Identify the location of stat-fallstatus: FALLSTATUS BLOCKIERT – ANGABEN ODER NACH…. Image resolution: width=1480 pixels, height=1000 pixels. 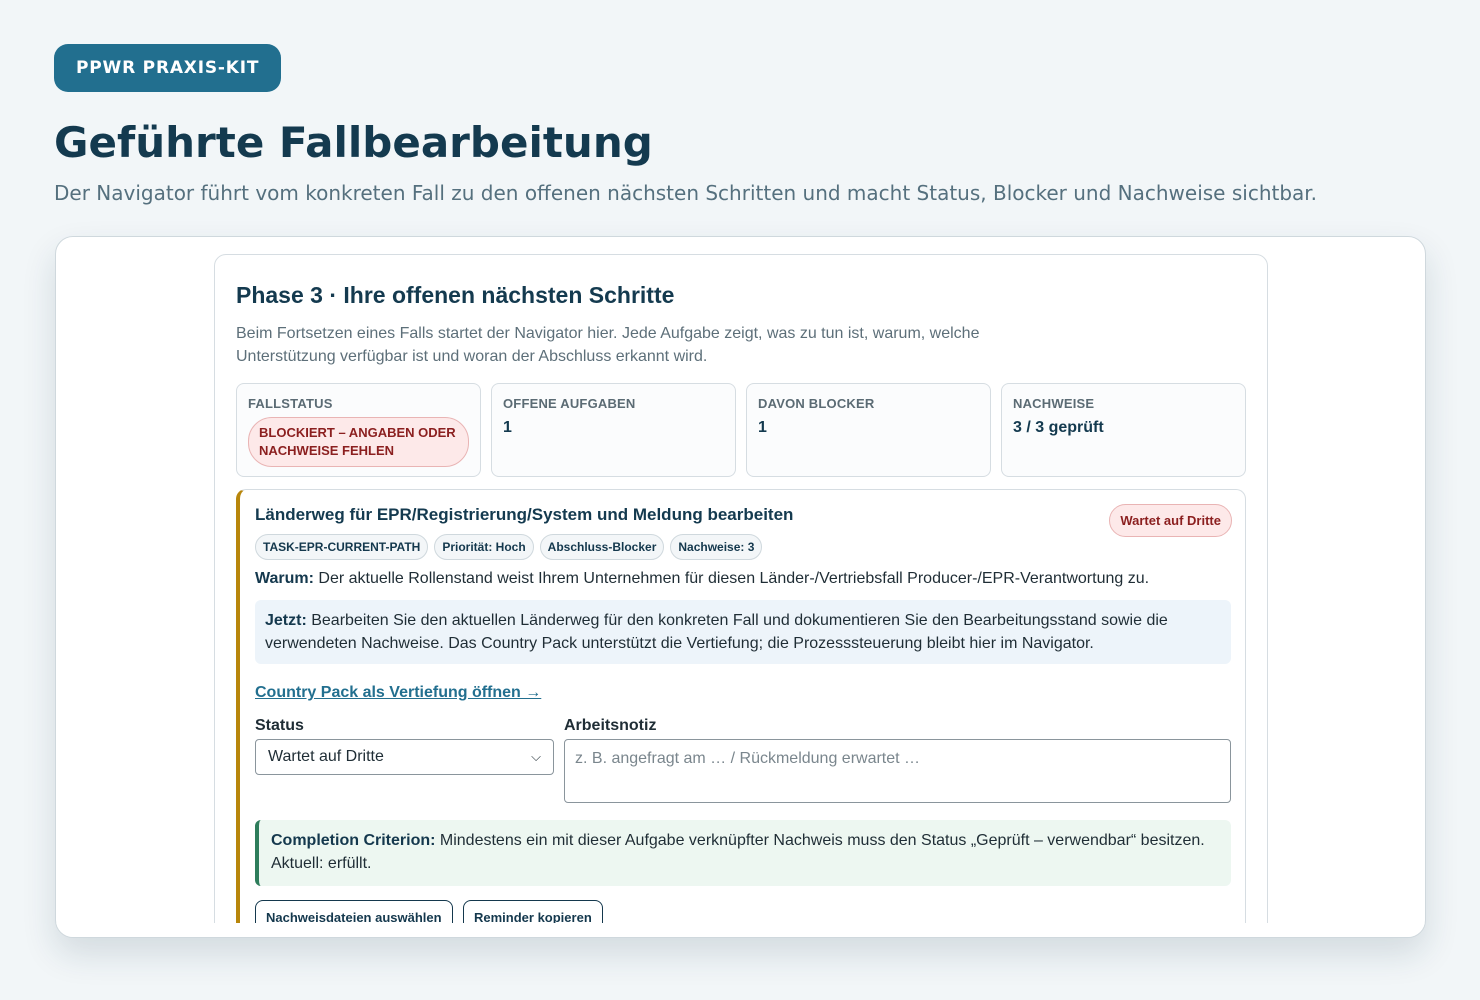
(358, 430).